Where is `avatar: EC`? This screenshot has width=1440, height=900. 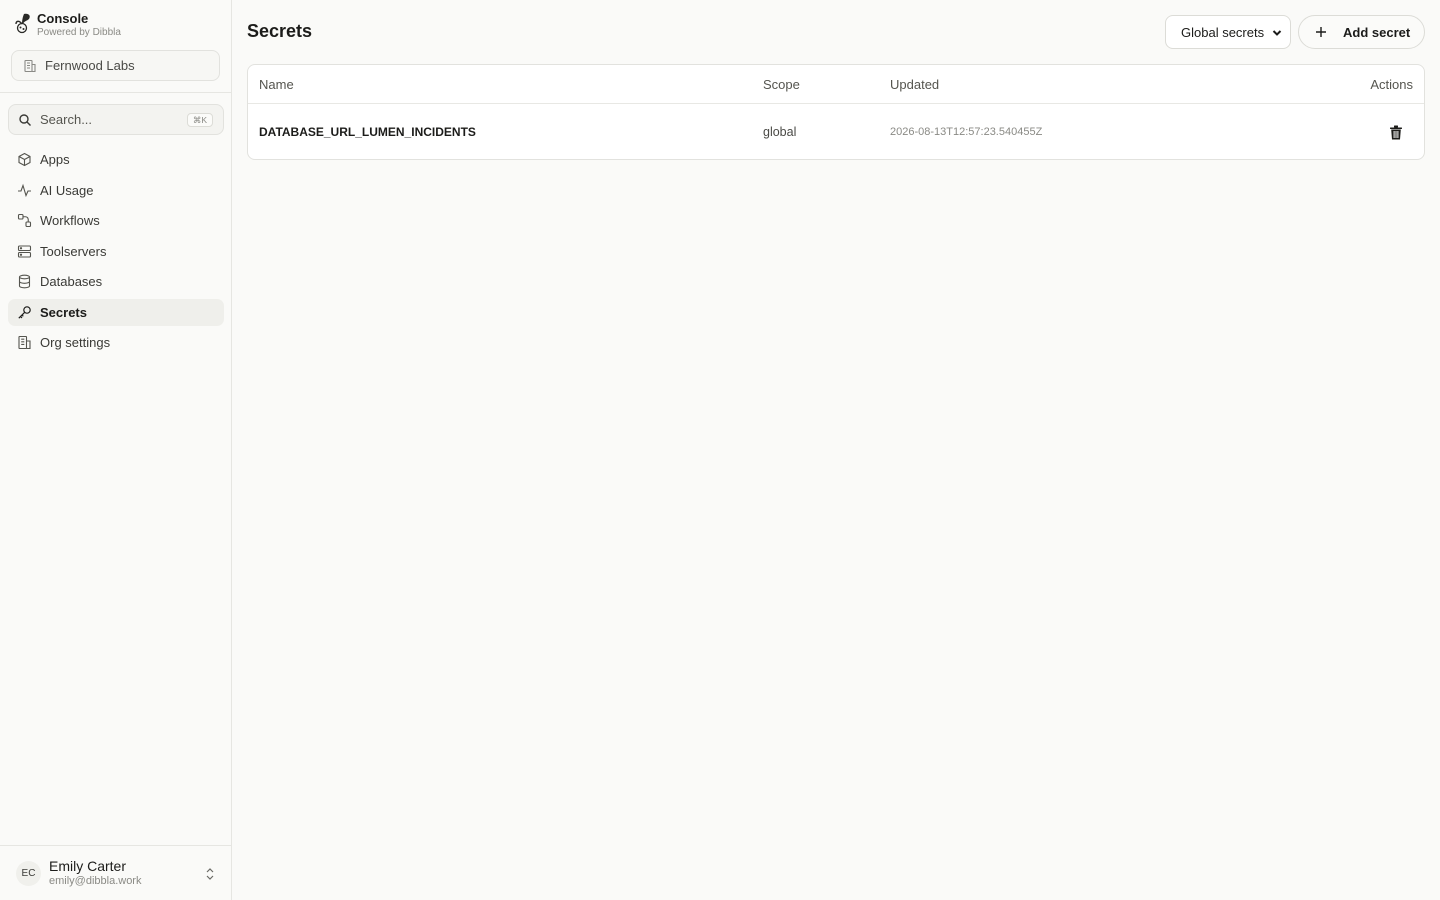
avatar: EC is located at coordinates (28, 873).